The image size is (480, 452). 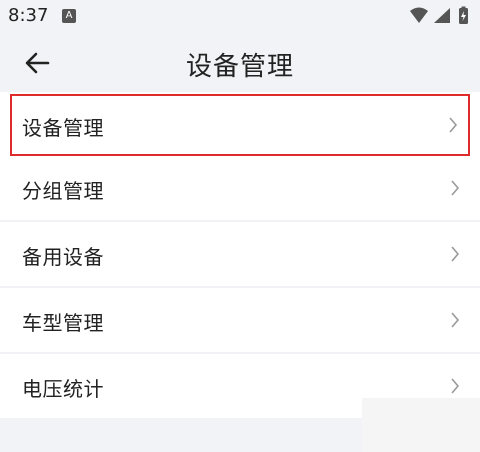 I want to click on menu-item-vehicle-model-management: 车型管理, so click(x=240, y=321).